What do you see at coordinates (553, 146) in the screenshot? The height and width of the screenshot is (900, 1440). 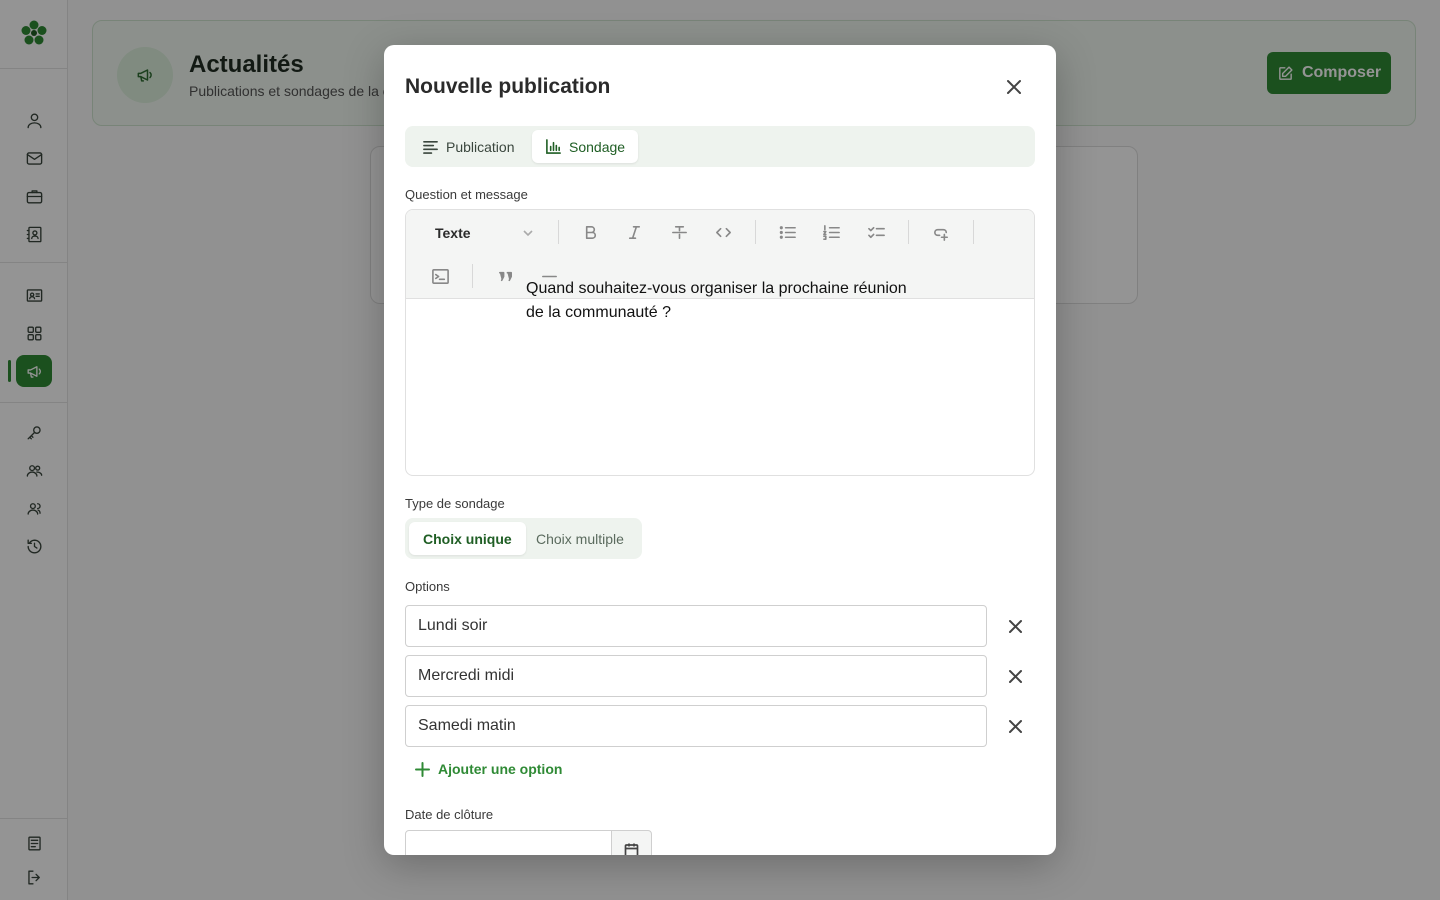 I see `bar-chart-icon` at bounding box center [553, 146].